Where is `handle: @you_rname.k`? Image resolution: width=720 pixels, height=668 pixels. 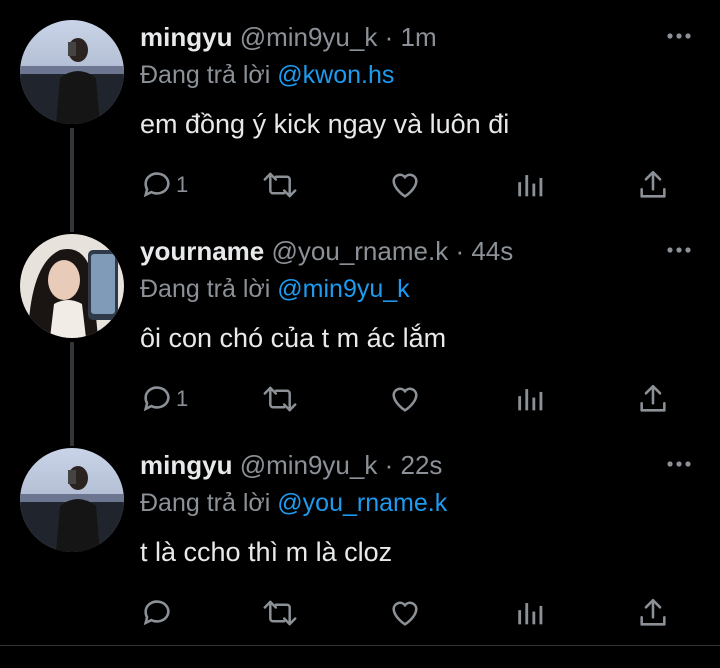
handle: @you_rname.k is located at coordinates (360, 251).